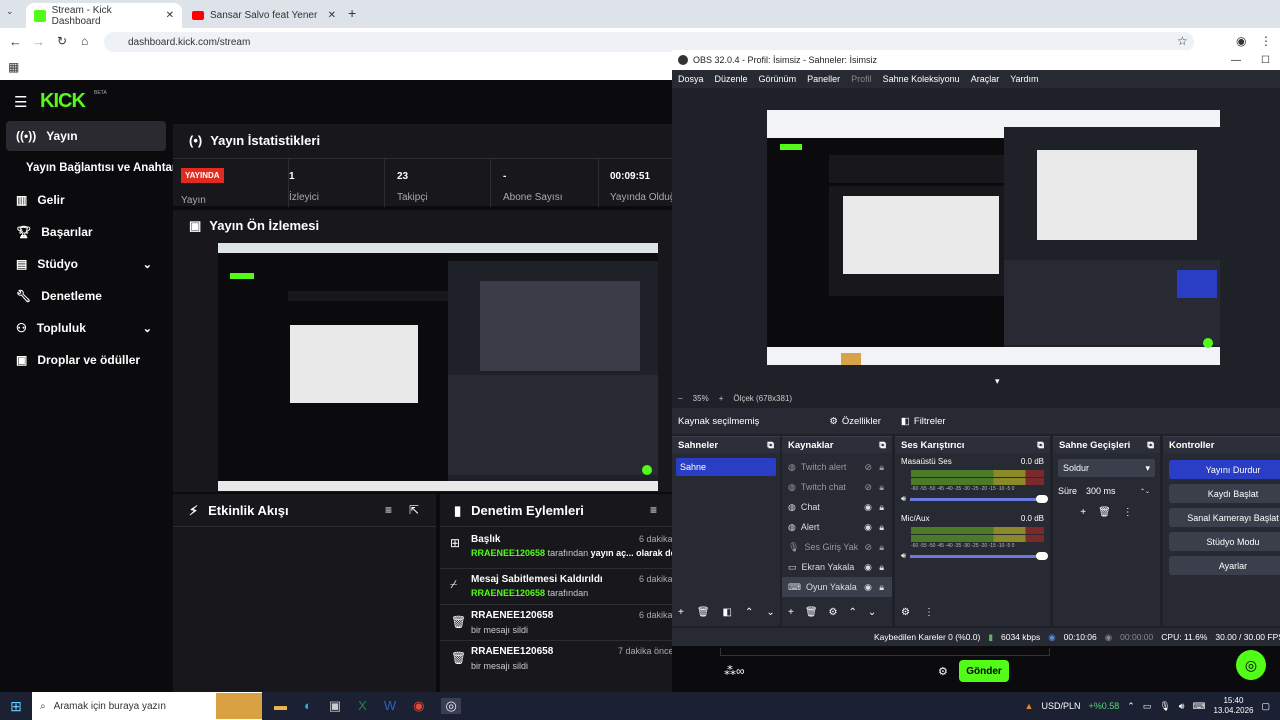 Image resolution: width=1280 pixels, height=720 pixels. I want to click on spinner-icon: ⌃⌄, so click(1145, 491).